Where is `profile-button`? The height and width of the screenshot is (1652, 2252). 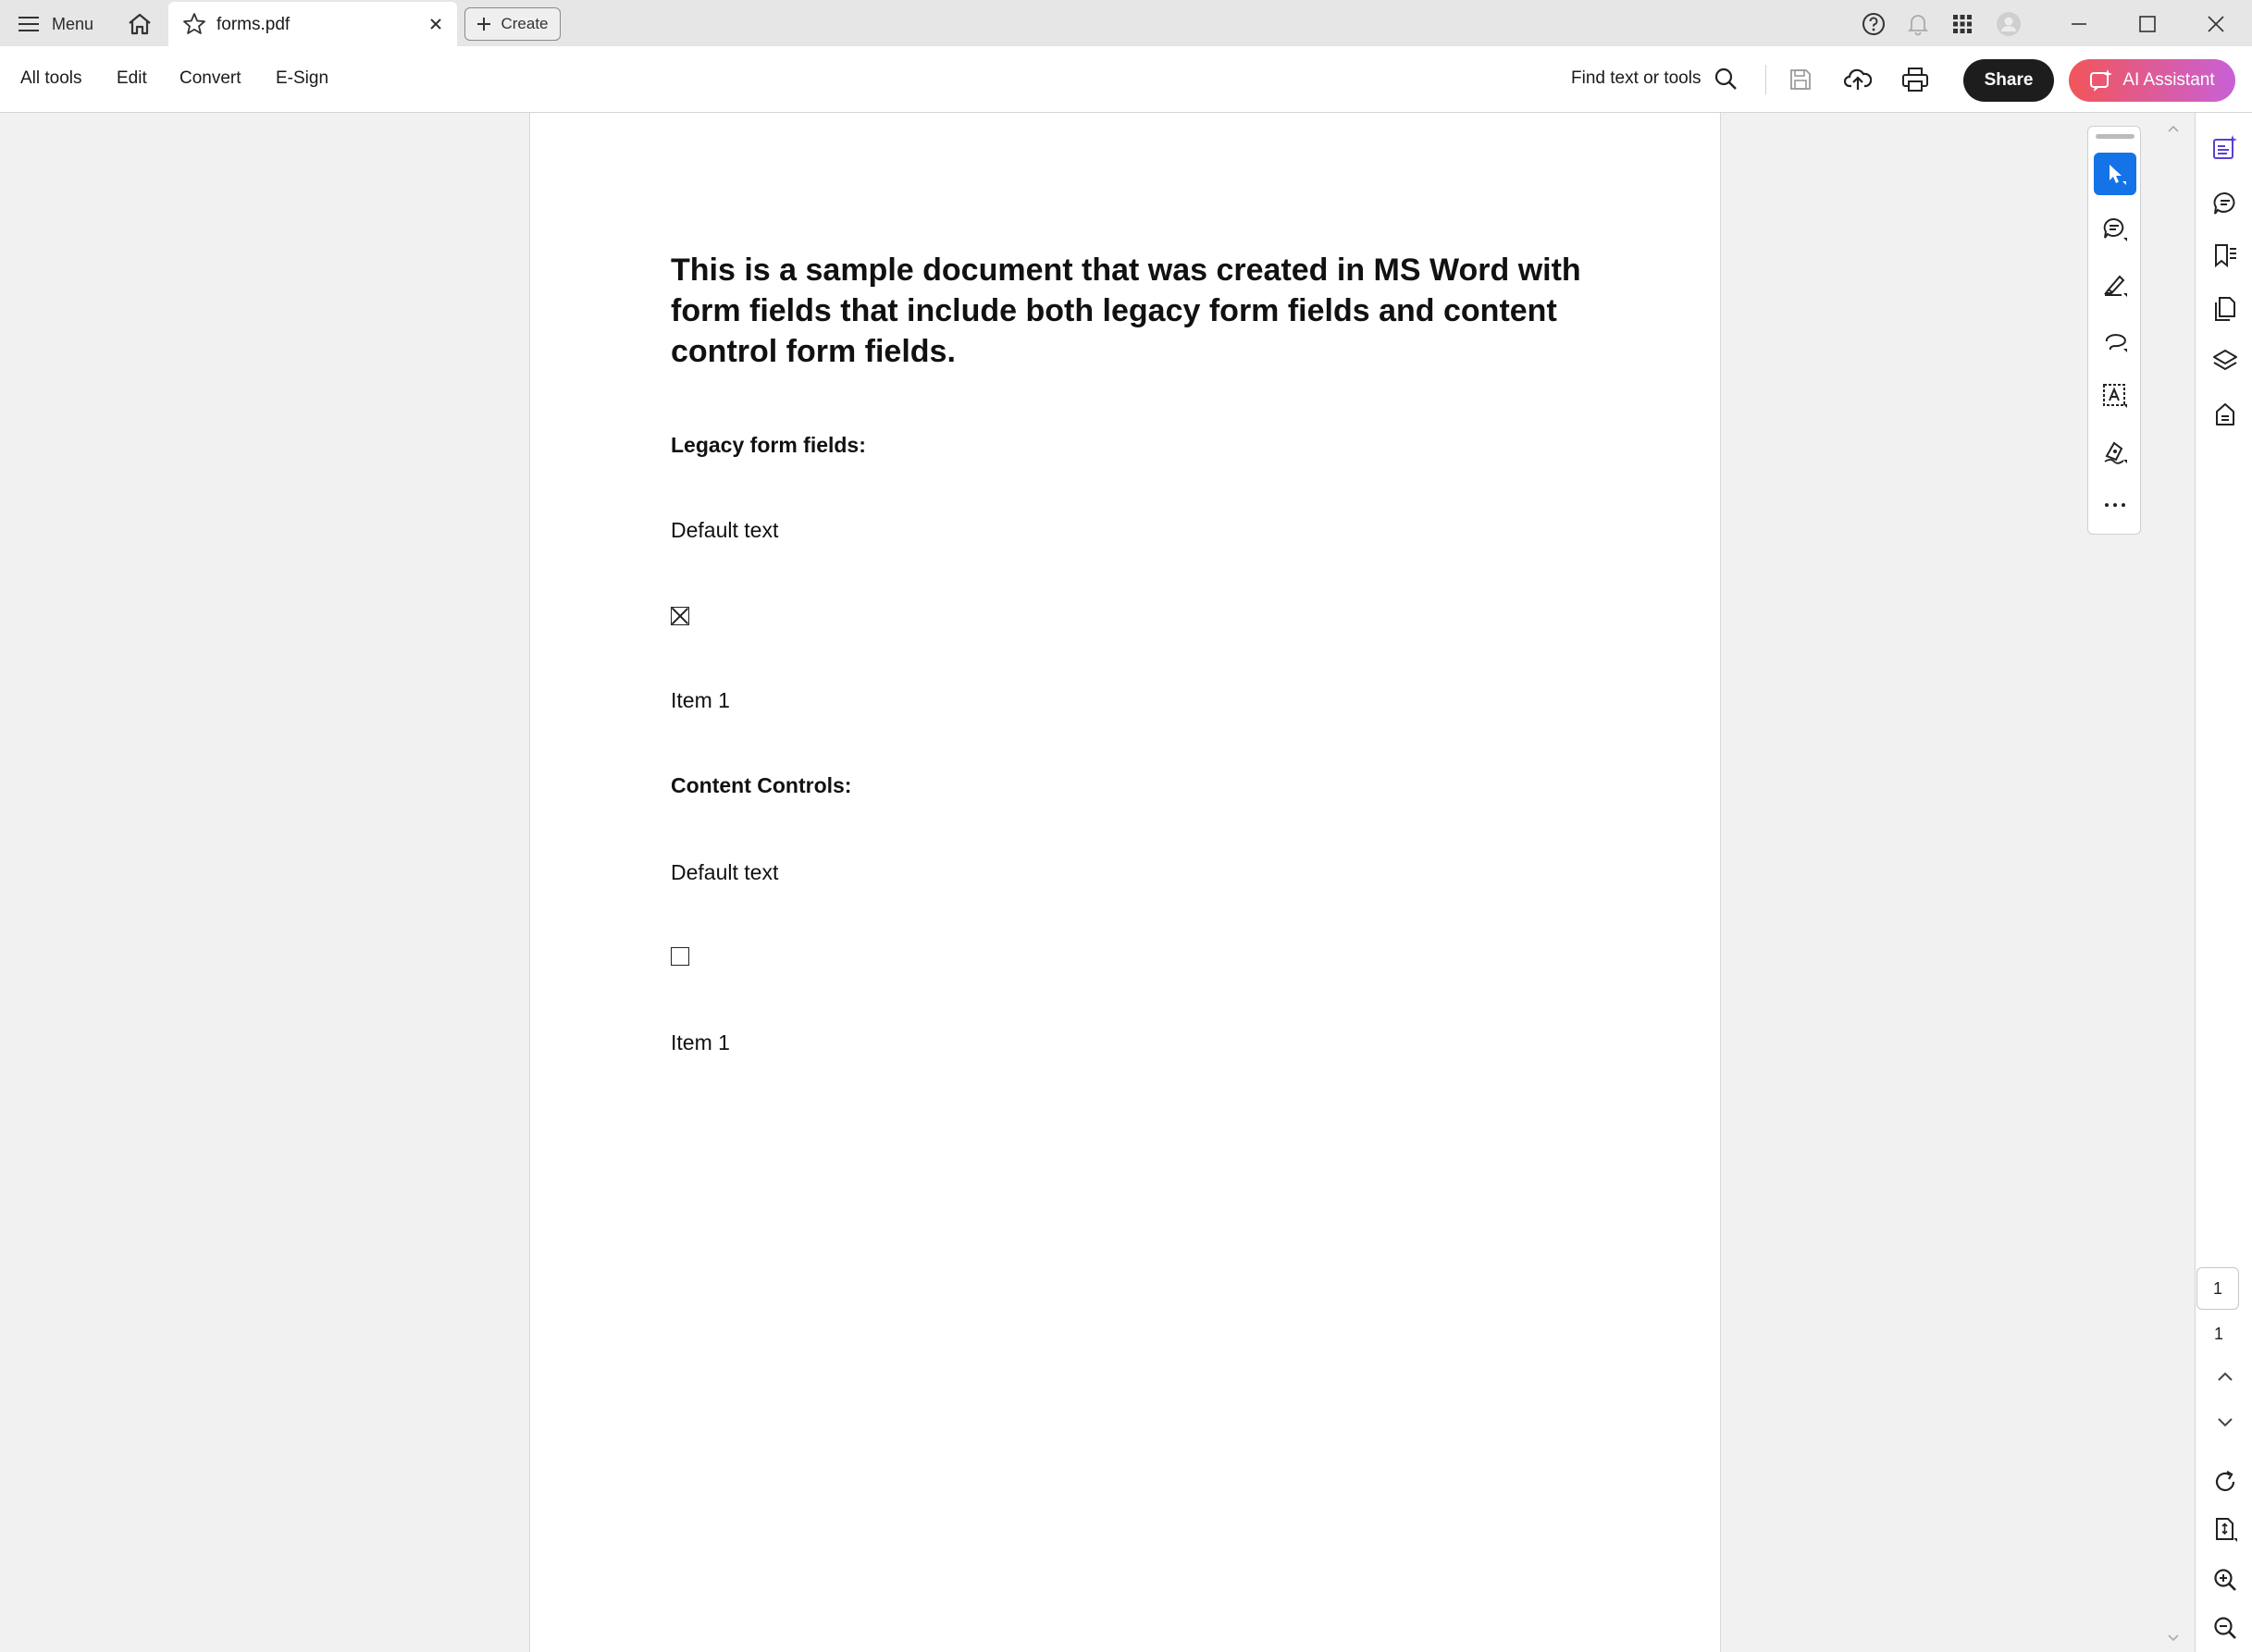 profile-button is located at coordinates (2008, 24).